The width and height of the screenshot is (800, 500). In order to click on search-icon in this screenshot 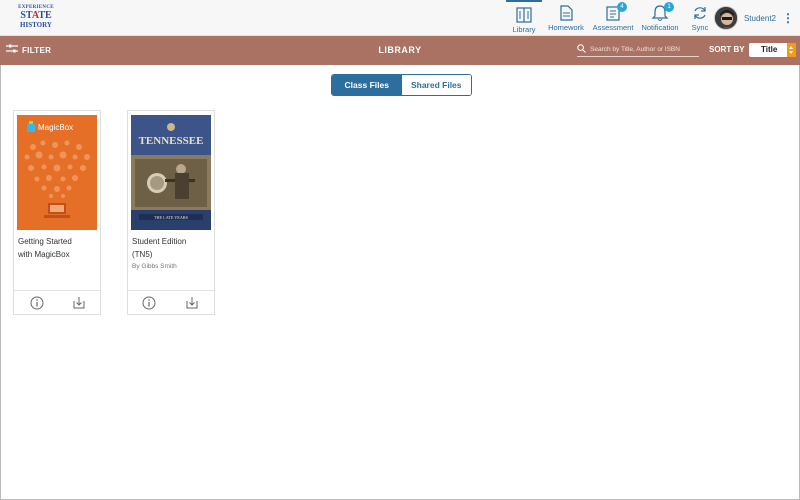, I will do `click(581, 49)`.